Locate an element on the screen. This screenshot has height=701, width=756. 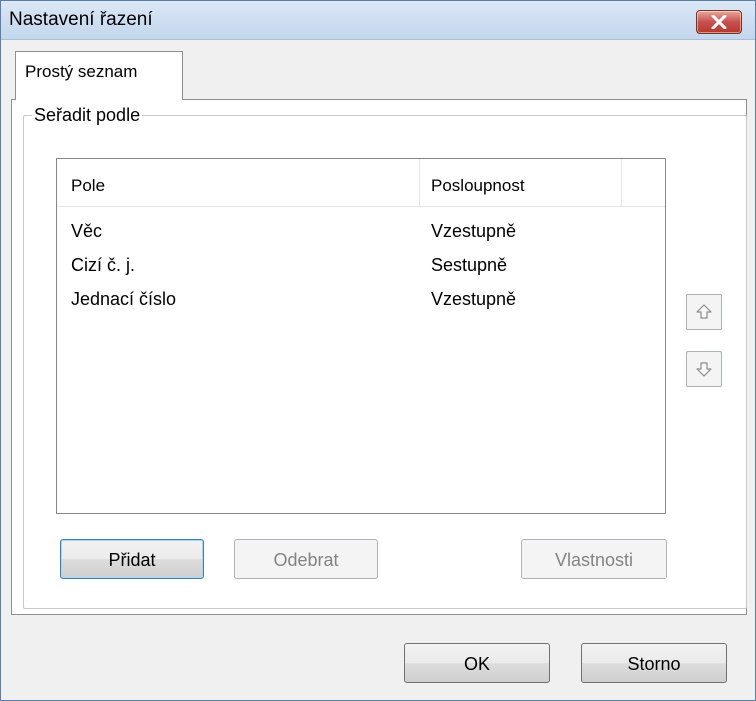
ok-button-label: OK is located at coordinates (476, 664).